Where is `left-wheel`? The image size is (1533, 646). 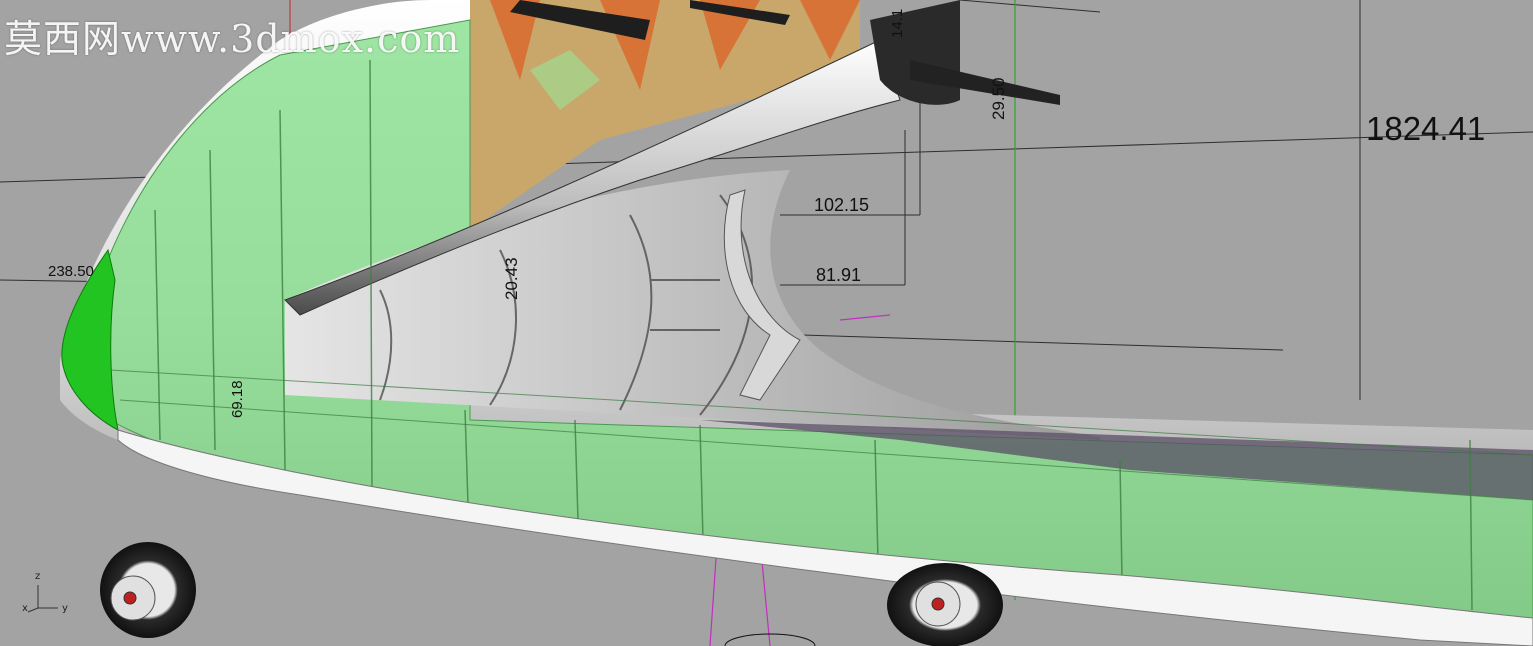
left-wheel is located at coordinates (148, 590).